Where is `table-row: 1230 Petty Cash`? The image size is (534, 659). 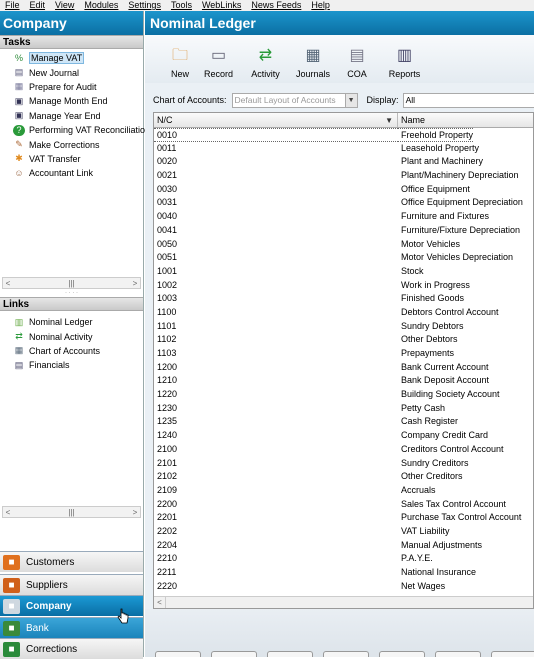
table-row: 1230 Petty Cash is located at coordinates (343, 409).